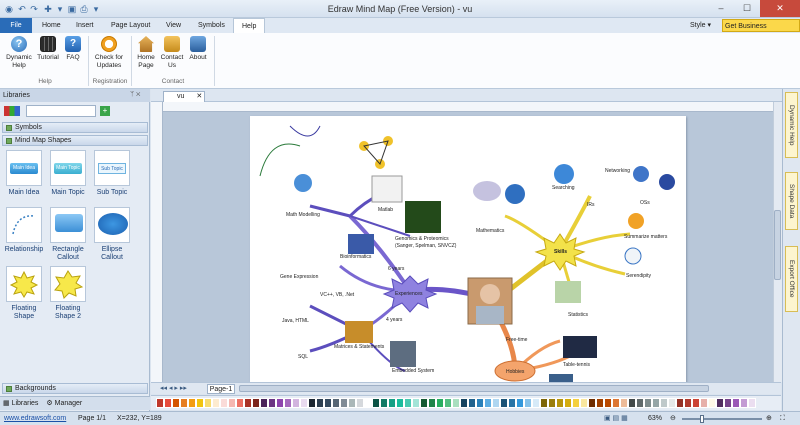 This screenshot has width=800, height=425. Describe the element at coordinates (515, 372) in the screenshot. I see `node-hobbies: Hobbies` at that location.